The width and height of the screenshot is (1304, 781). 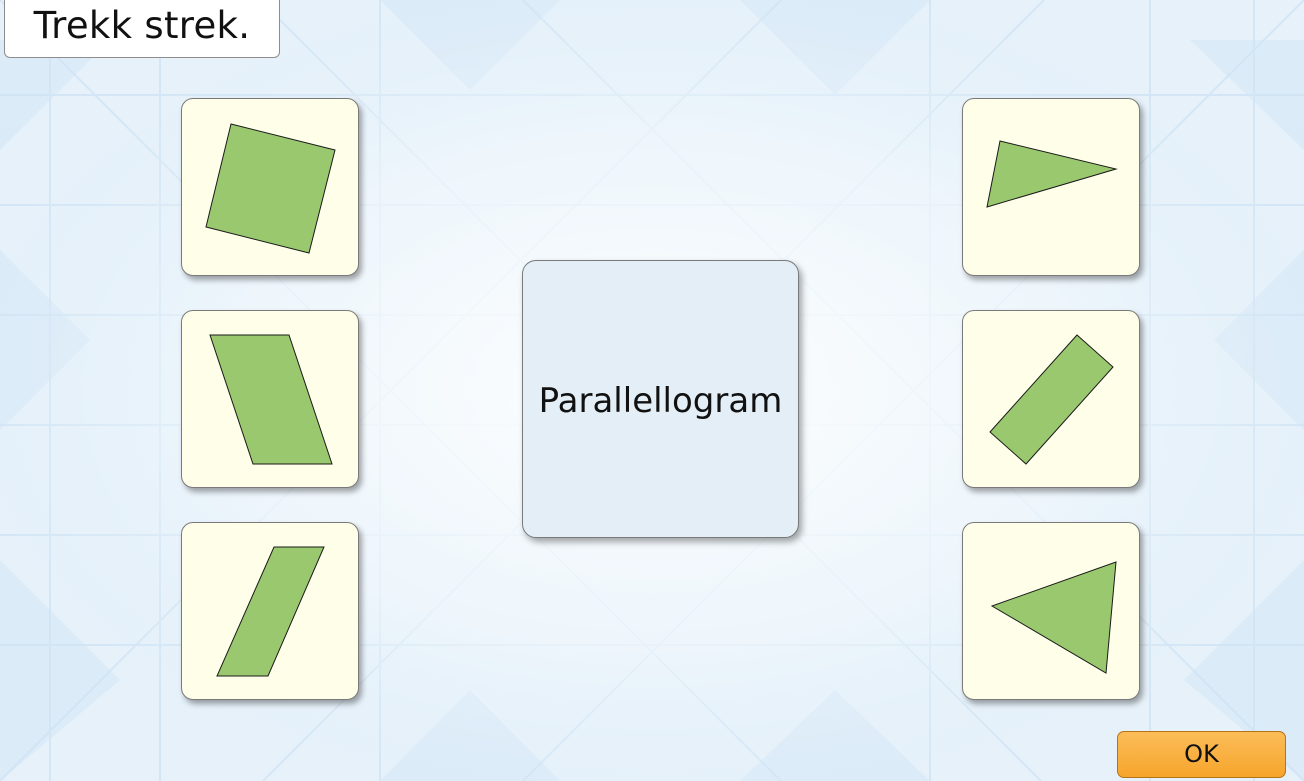 I want to click on target-shape-card: Parallellogram, so click(x=660, y=399).